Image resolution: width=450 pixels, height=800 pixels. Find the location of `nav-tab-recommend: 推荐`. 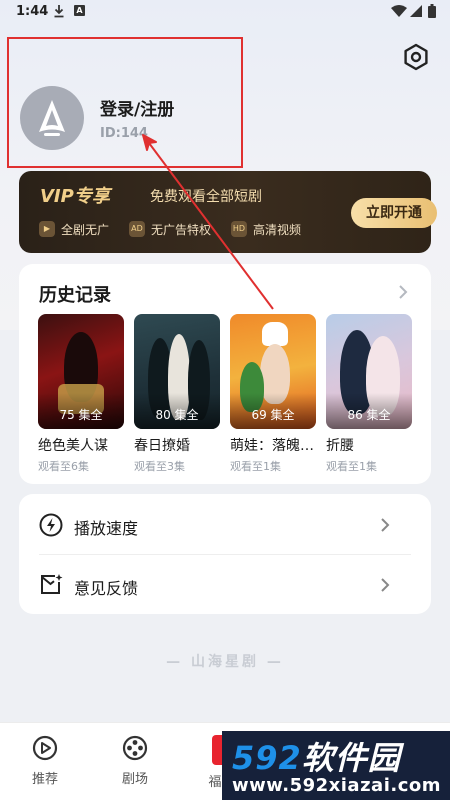

nav-tab-recommend: 推荐 is located at coordinates (45, 761).